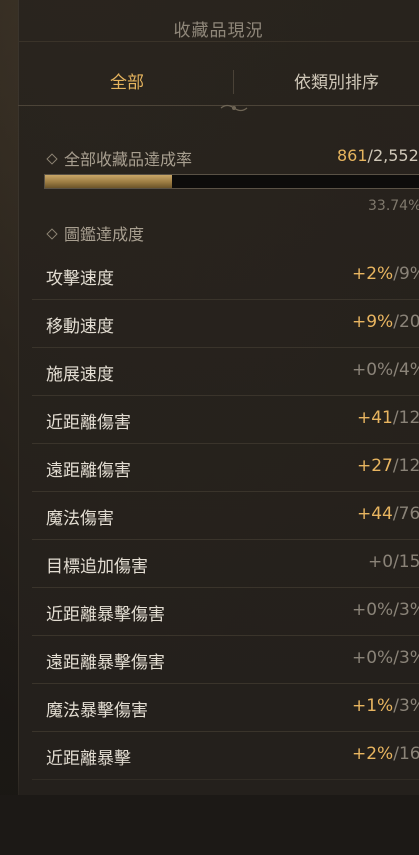 The image size is (419, 855). I want to click on stat-max: 16%, so click(408, 754).